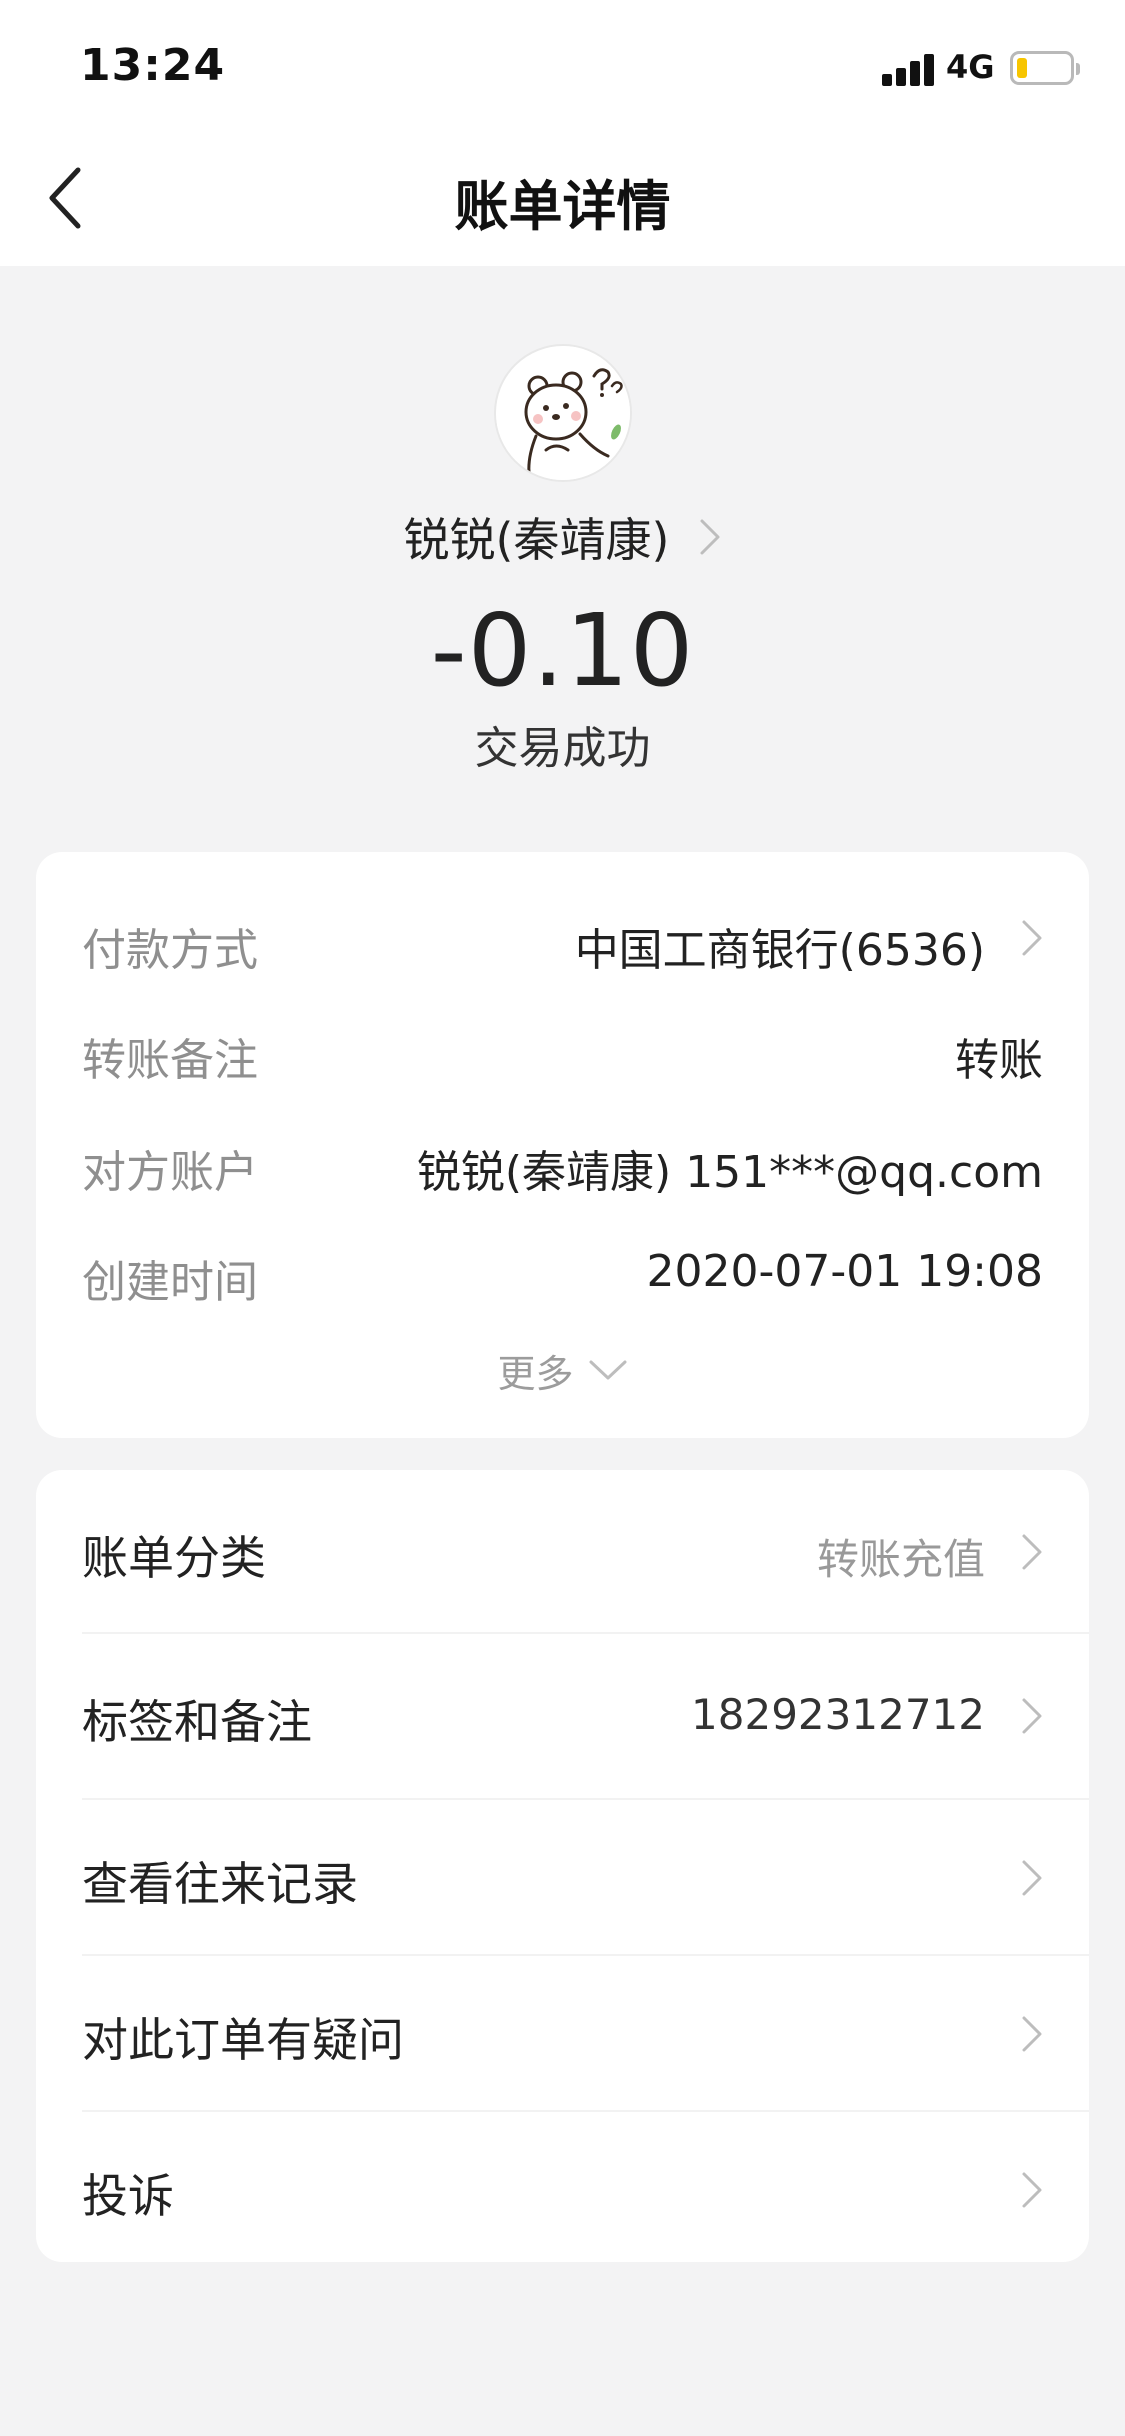  I want to click on transaction-status: 交易成功, so click(562, 748).